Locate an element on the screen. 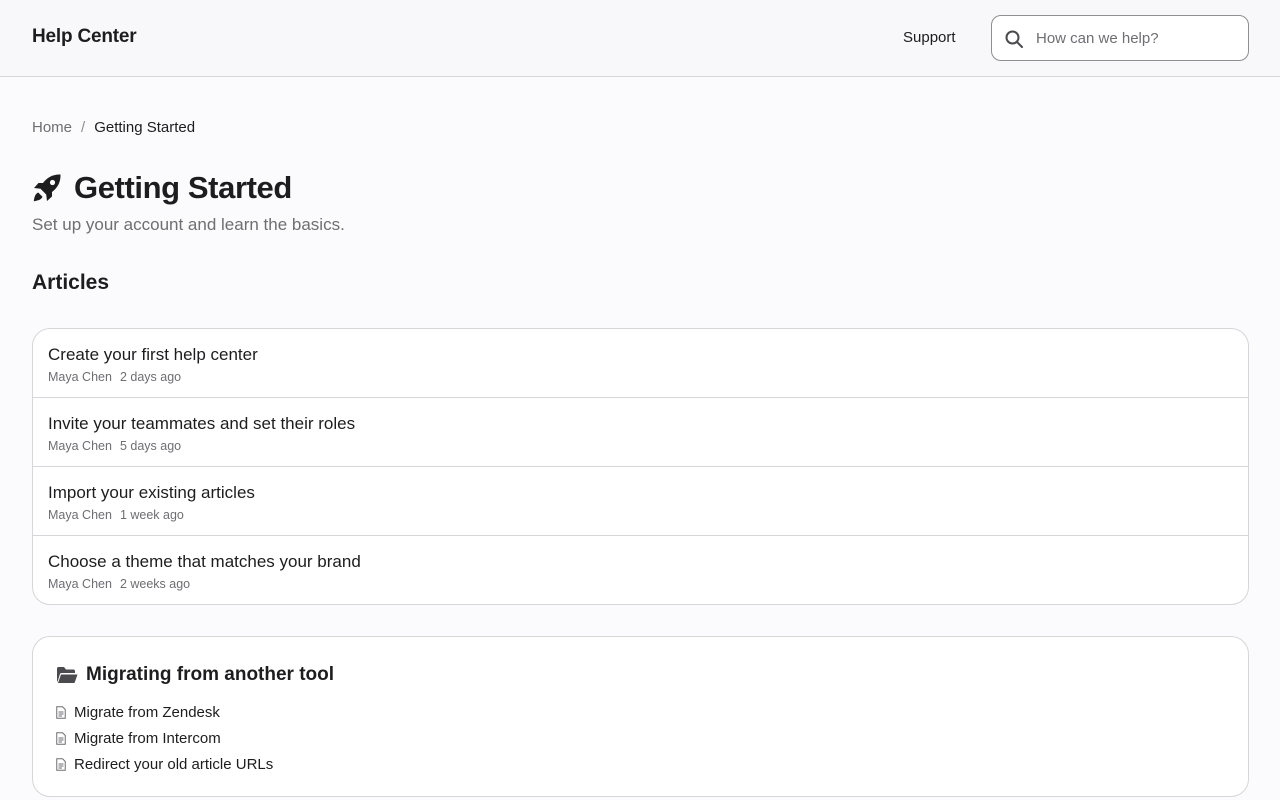  breadcrumb-current: Getting Started is located at coordinates (145, 127).